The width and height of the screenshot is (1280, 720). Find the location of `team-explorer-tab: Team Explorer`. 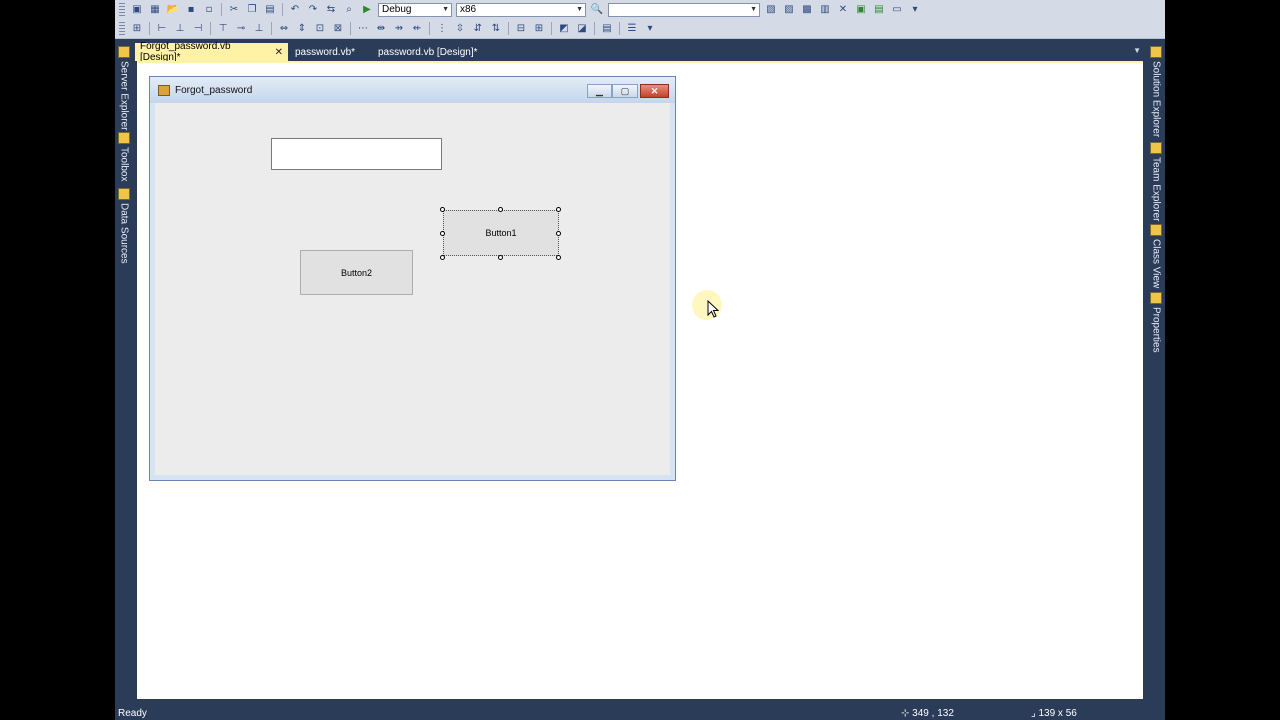

team-explorer-tab: Team Explorer is located at coordinates (1156, 181).